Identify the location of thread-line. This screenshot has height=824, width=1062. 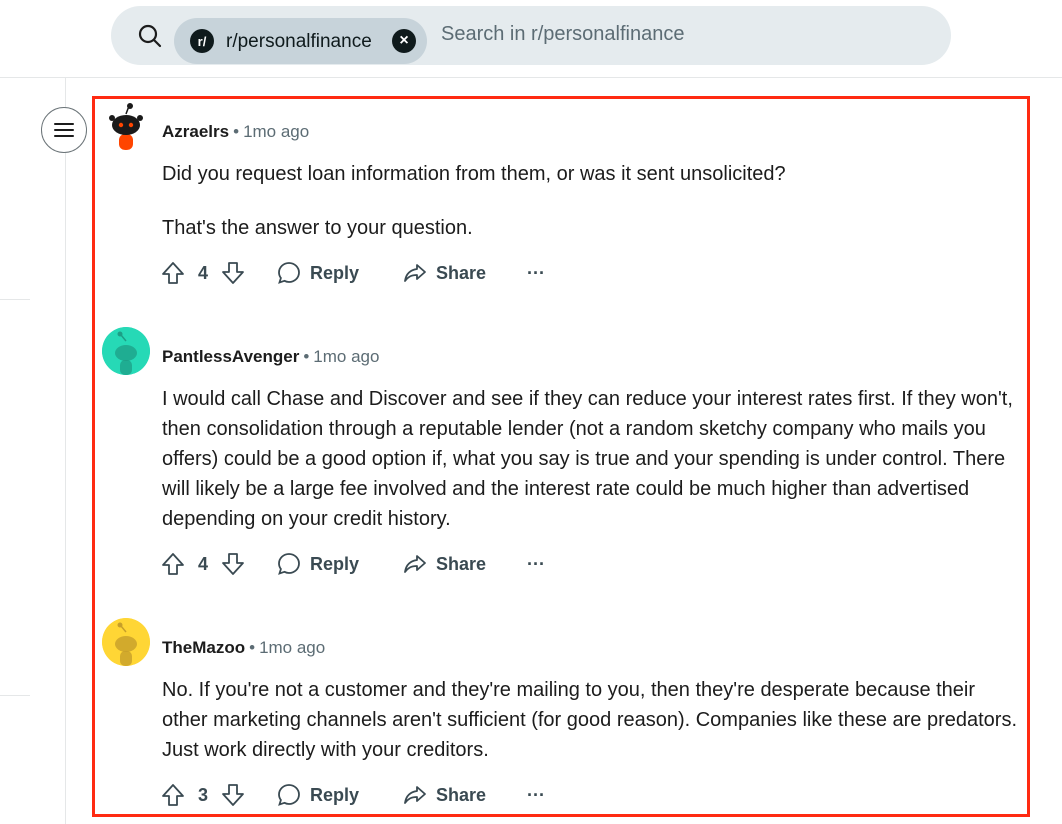
(65, 450).